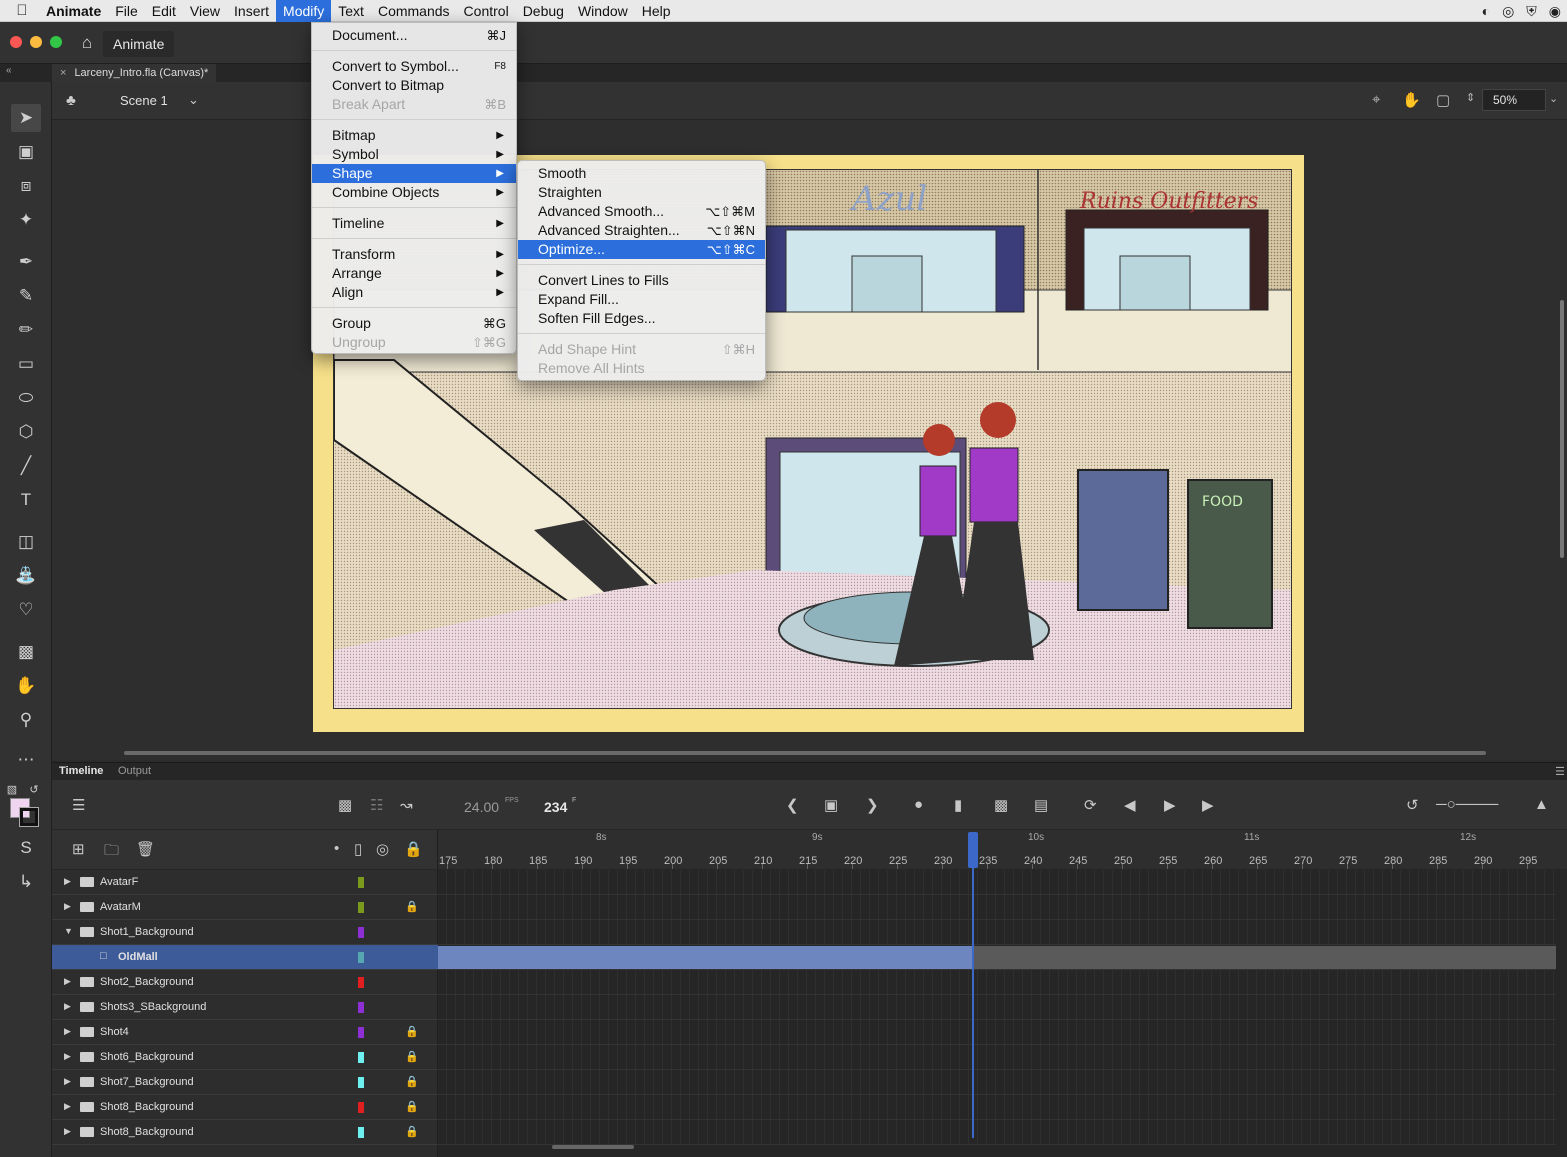 Image resolution: width=1567 pixels, height=1157 pixels. What do you see at coordinates (1467, 804) in the screenshot?
I see `frame-size-slider: ─○────` at bounding box center [1467, 804].